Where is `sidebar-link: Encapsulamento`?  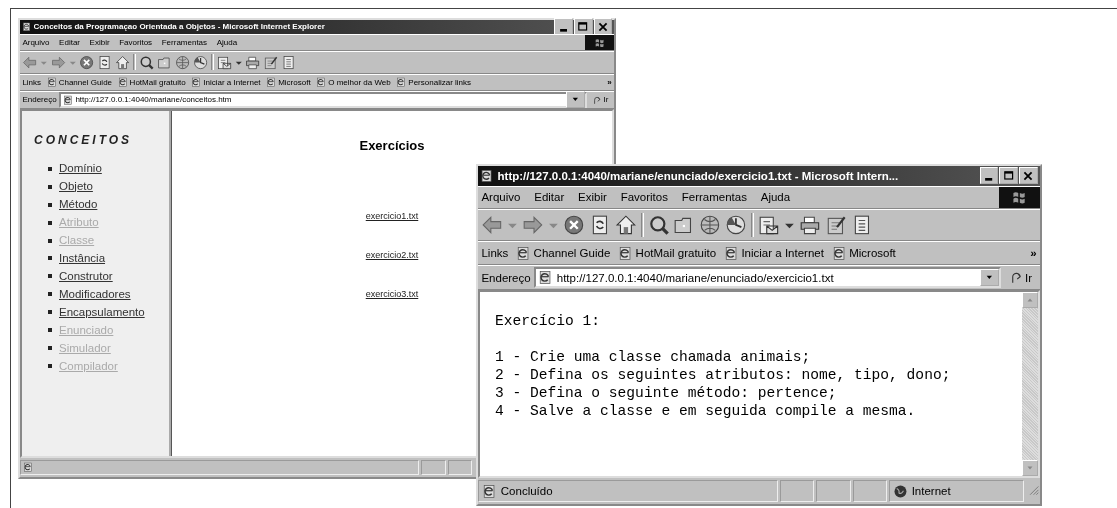 sidebar-link: Encapsulamento is located at coordinates (102, 312).